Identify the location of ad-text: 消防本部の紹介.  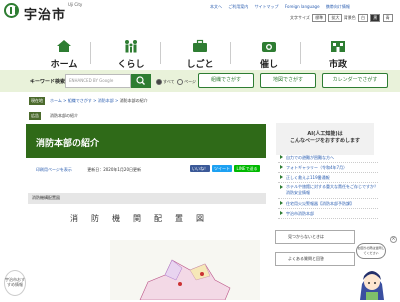
(64, 115).